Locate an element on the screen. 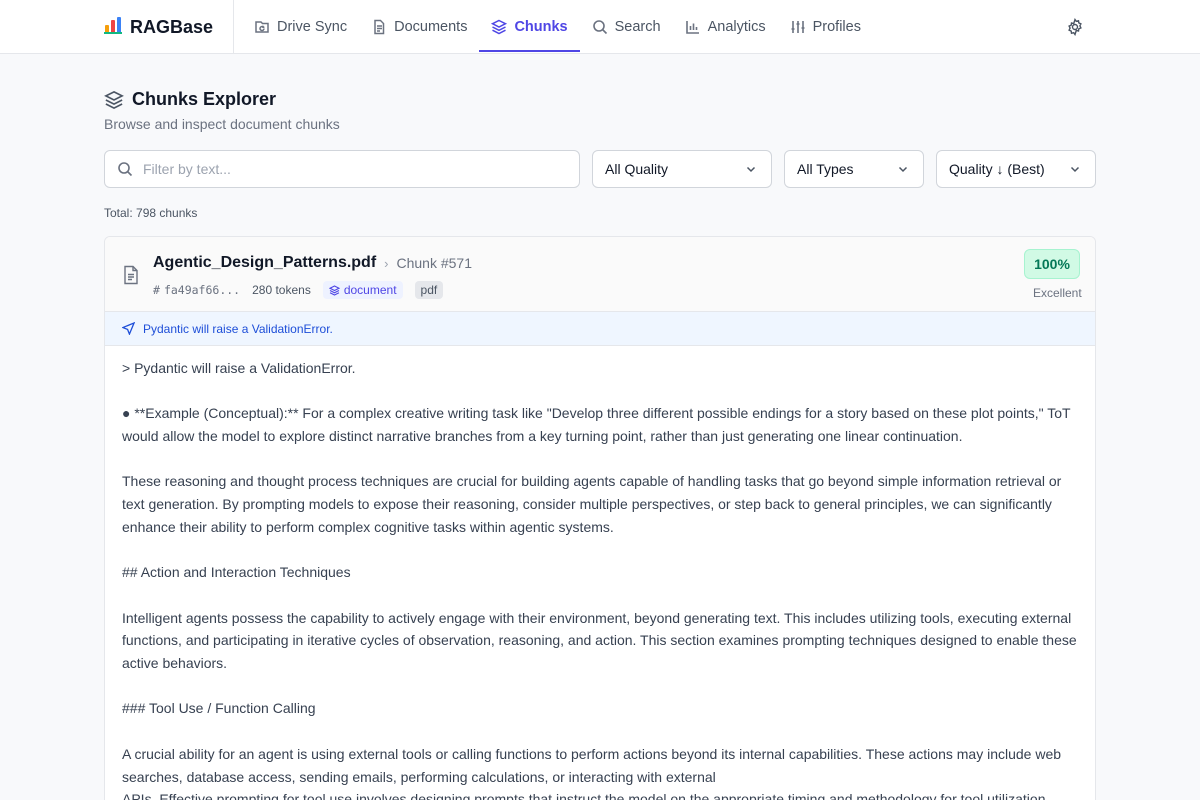  app-logo-icon is located at coordinates (113, 27).